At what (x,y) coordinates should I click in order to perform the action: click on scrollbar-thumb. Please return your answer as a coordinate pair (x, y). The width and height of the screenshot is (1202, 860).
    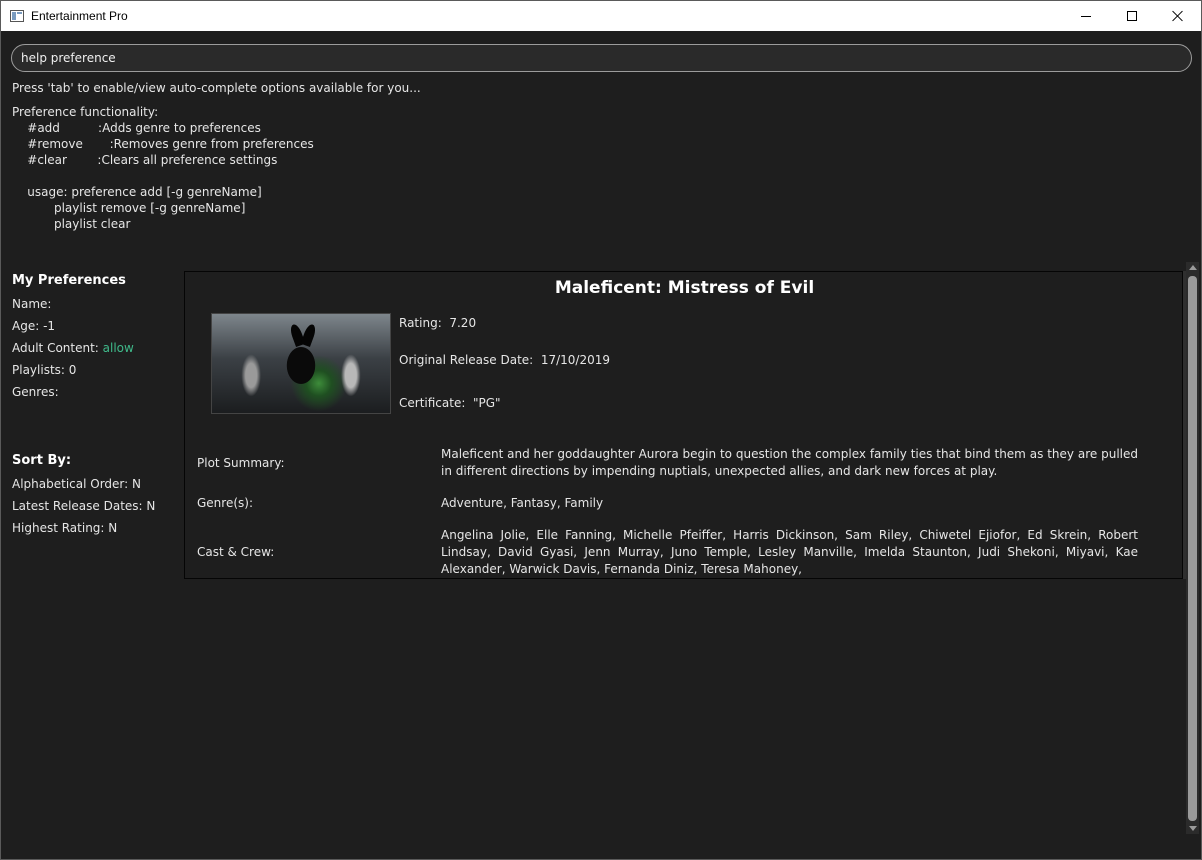
    Looking at the image, I should click on (1192, 548).